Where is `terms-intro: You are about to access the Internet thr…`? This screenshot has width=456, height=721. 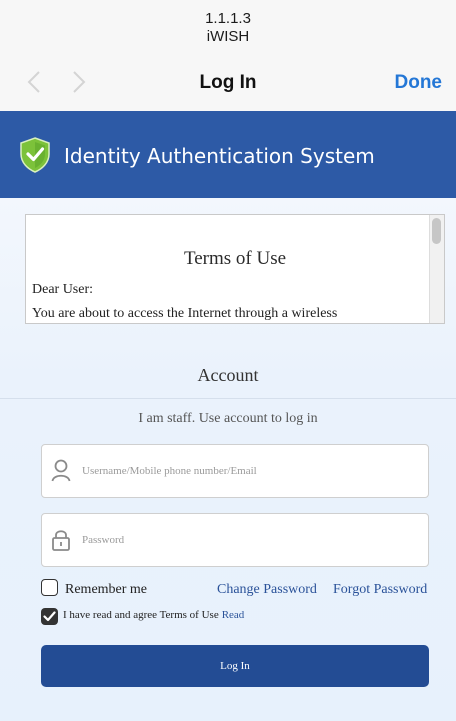 terms-intro: You are about to access the Internet thr… is located at coordinates (185, 313).